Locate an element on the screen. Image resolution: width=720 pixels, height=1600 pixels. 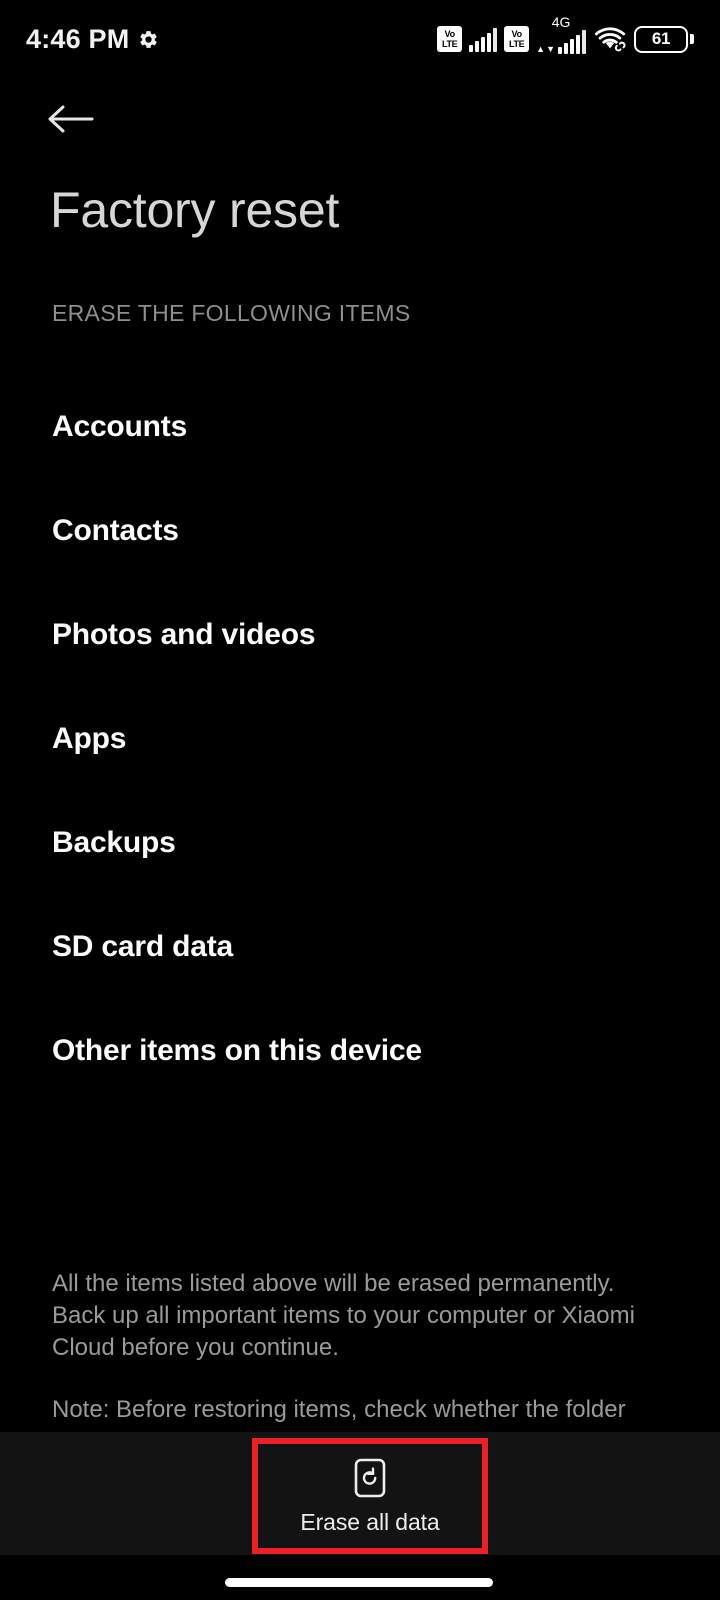
volte-sim1-bottom: LTE is located at coordinates (449, 44).